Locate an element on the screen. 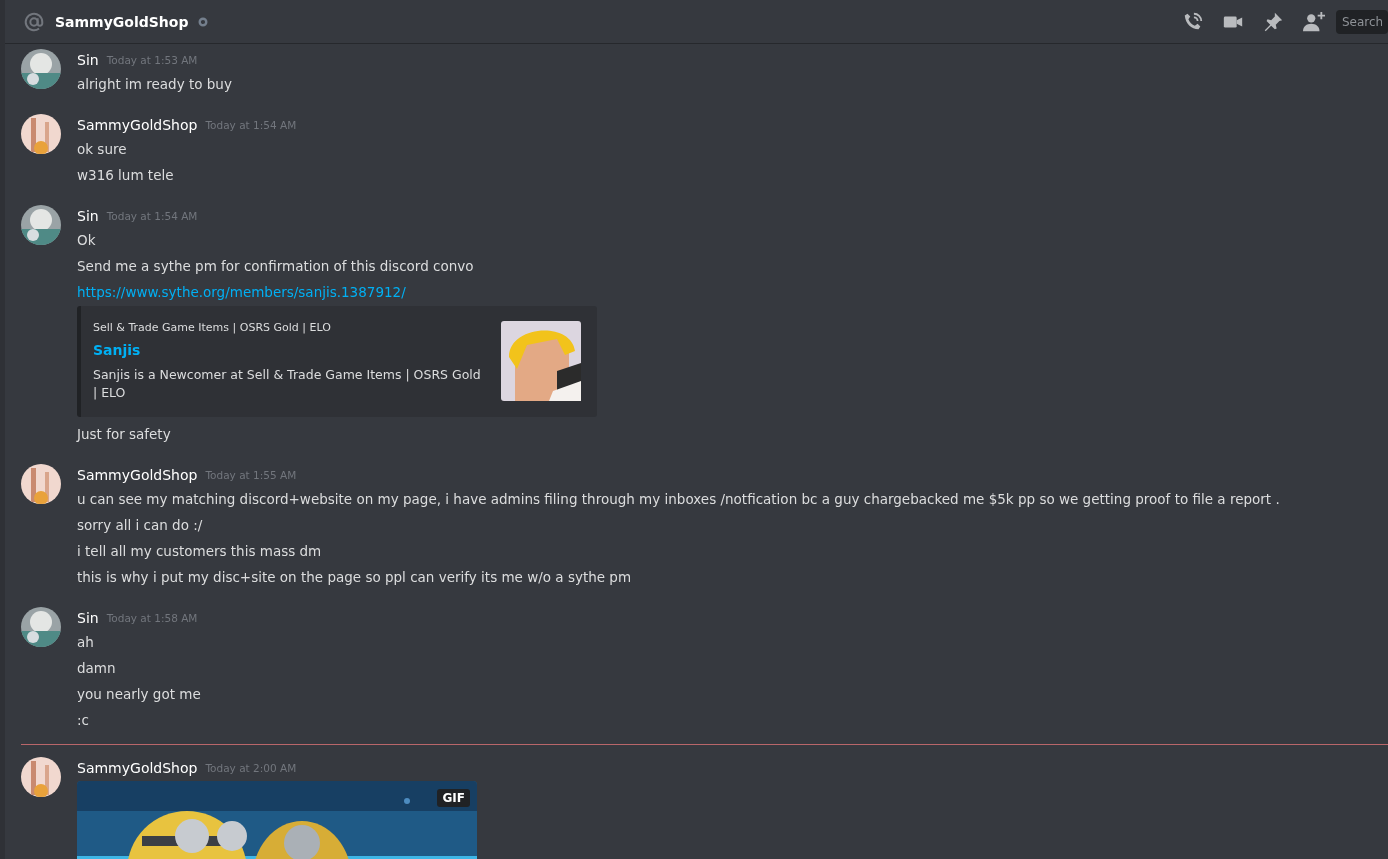 The width and height of the screenshot is (1388, 859). embed-title: Sanjis is located at coordinates (289, 350).